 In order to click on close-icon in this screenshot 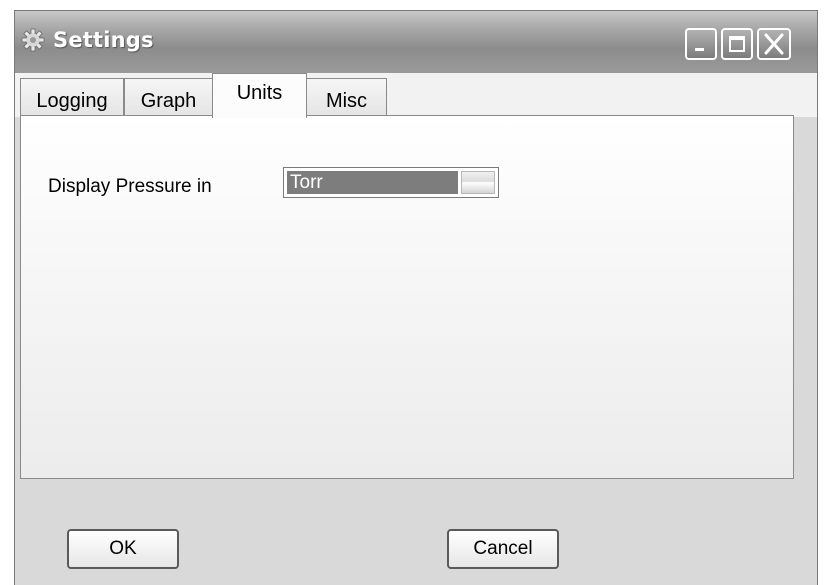, I will do `click(774, 44)`.